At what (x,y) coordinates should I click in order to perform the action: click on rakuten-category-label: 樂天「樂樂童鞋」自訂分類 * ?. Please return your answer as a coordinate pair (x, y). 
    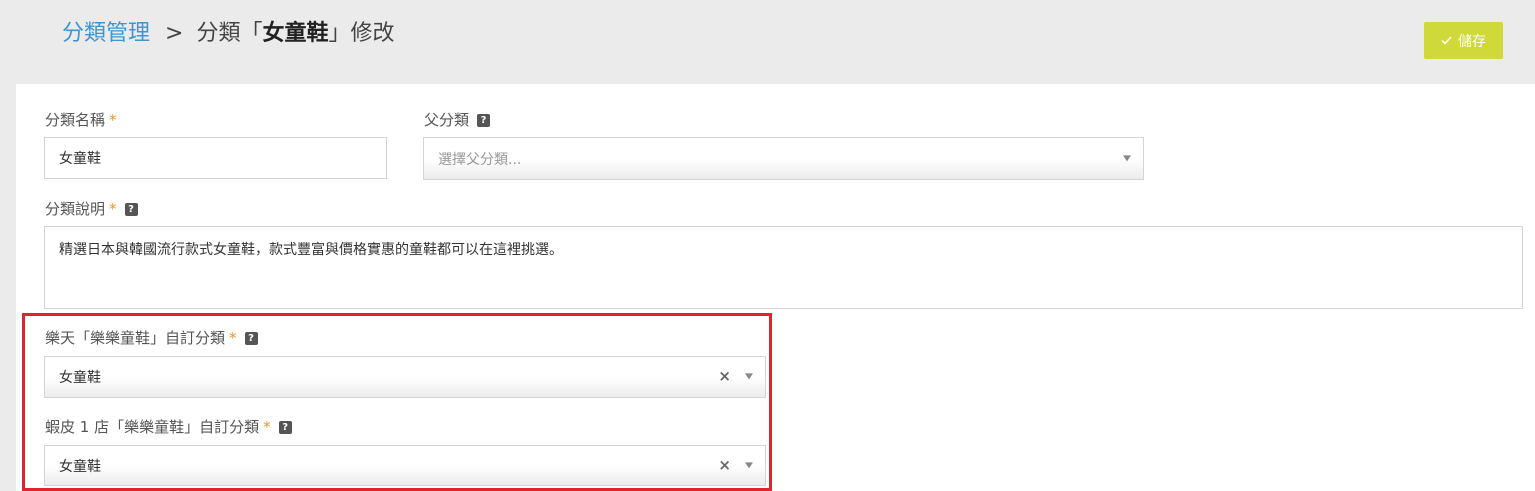
    Looking at the image, I should click on (151, 338).